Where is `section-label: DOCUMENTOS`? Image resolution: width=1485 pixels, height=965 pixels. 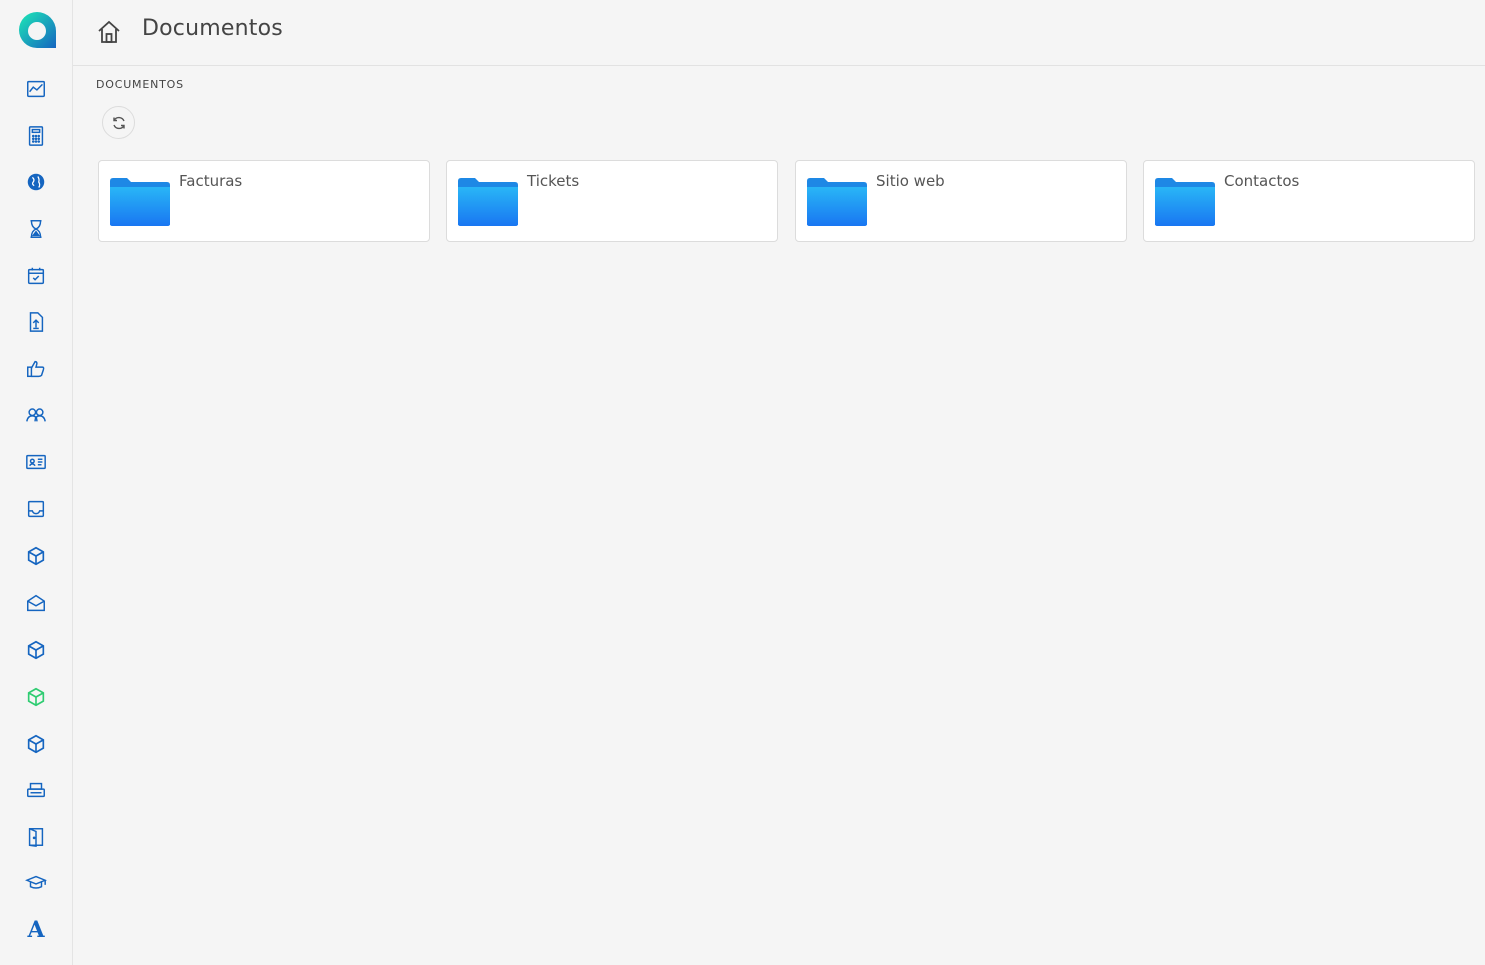
section-label: DOCUMENTOS is located at coordinates (140, 84).